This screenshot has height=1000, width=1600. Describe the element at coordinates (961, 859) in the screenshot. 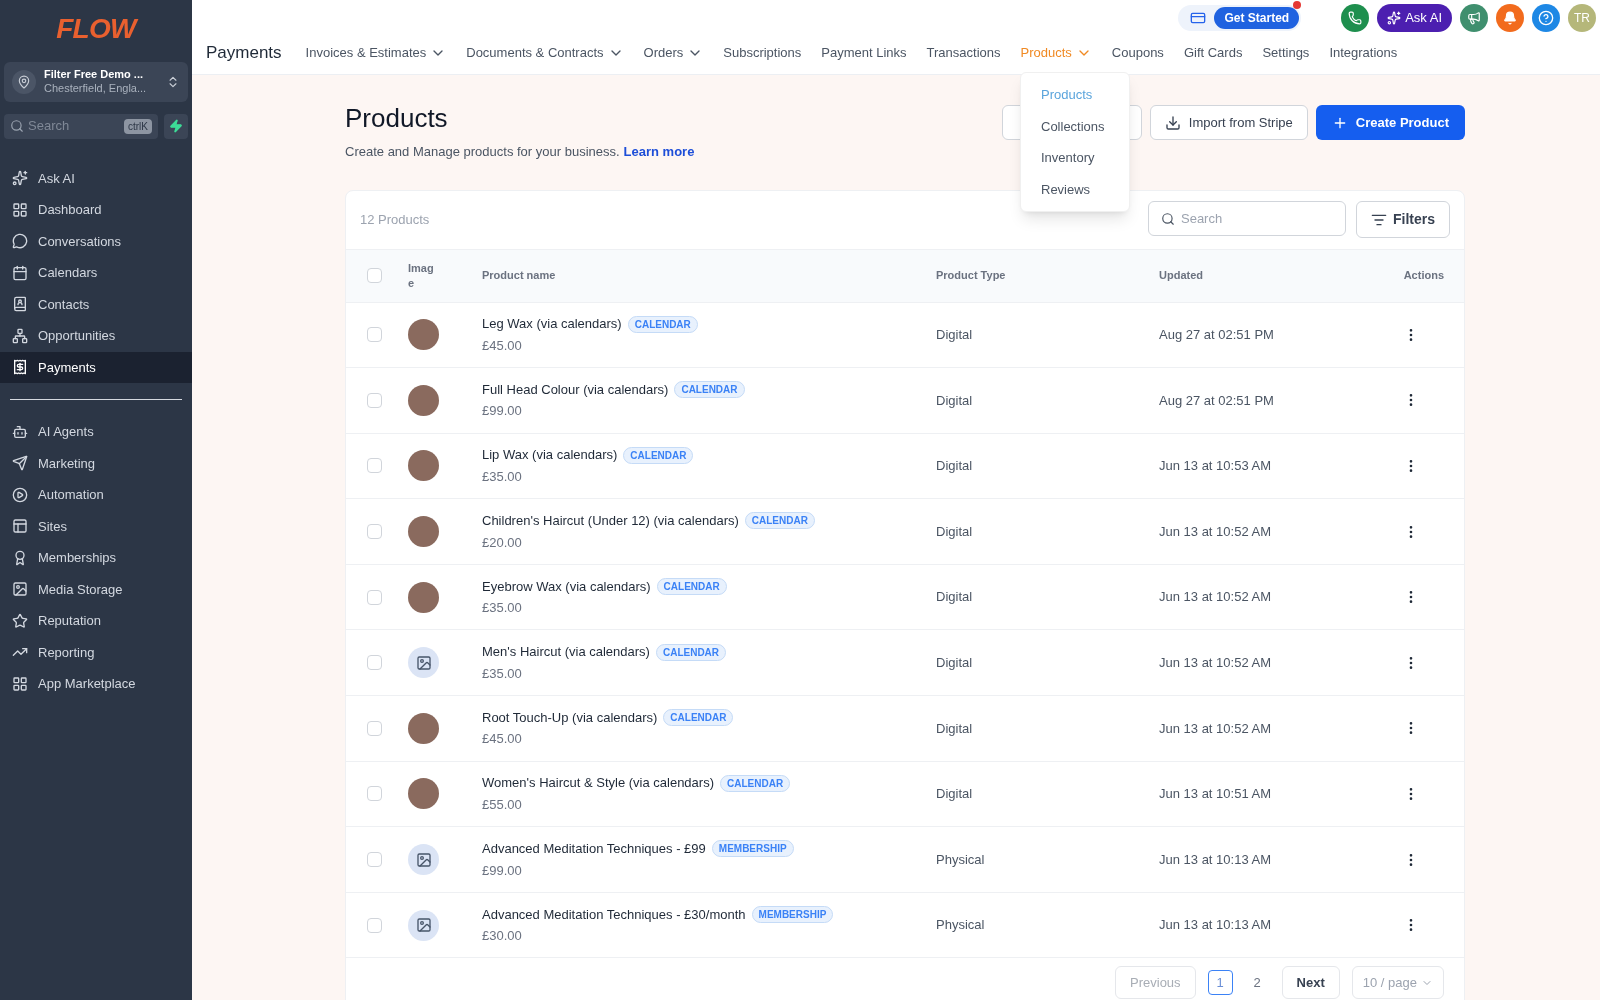

I see `product-type: Physical` at that location.